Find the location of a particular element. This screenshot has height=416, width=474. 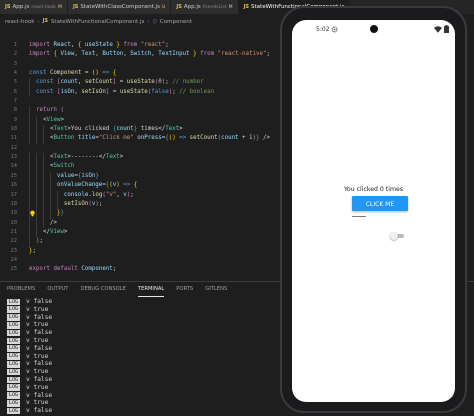

code-line: 25 export default Component; is located at coordinates (142, 269).